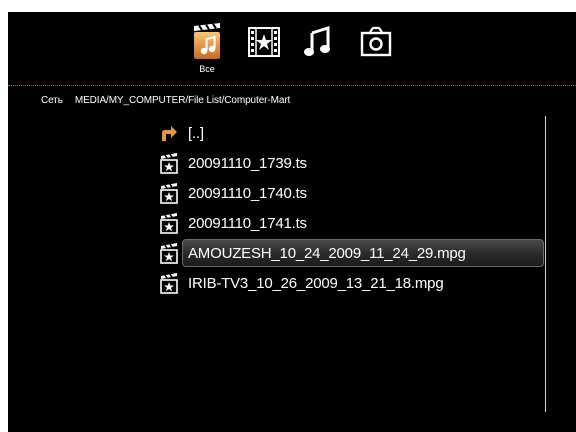 Image resolution: width=576 pixels, height=432 pixels. I want to click on tab-all-label: Все, so click(207, 69).